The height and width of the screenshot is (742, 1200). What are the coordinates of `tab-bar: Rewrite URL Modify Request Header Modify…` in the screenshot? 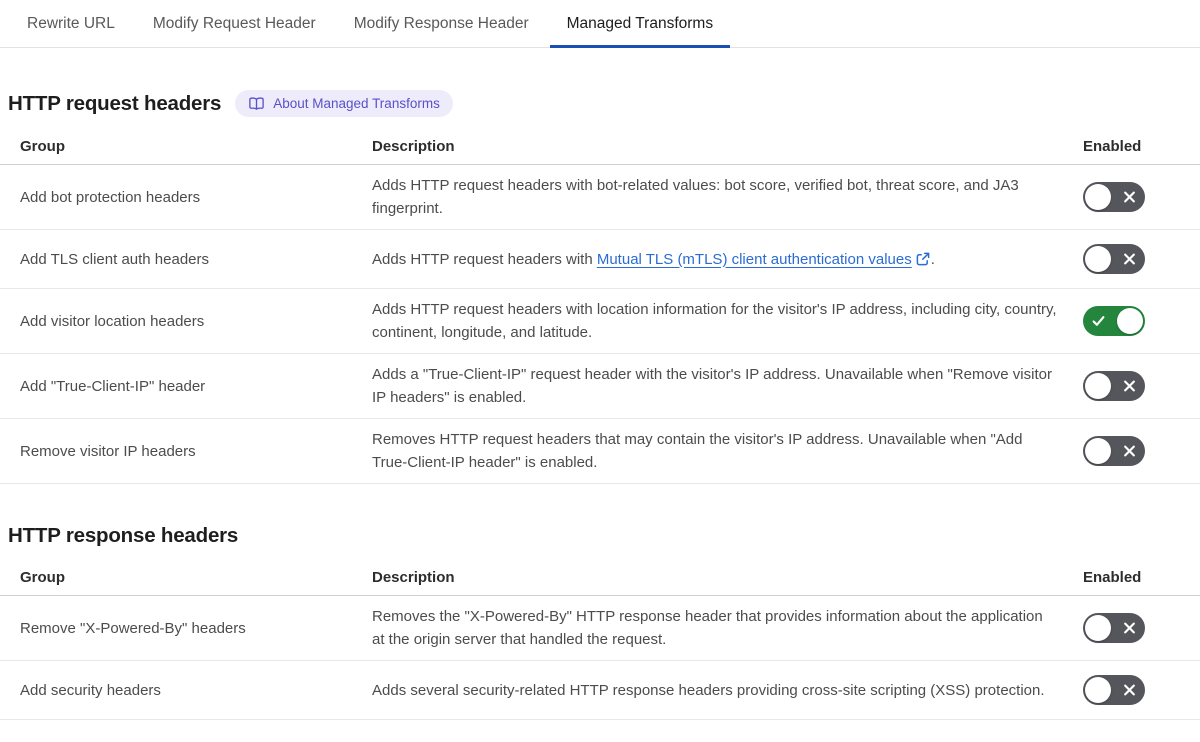 It's located at (600, 24).